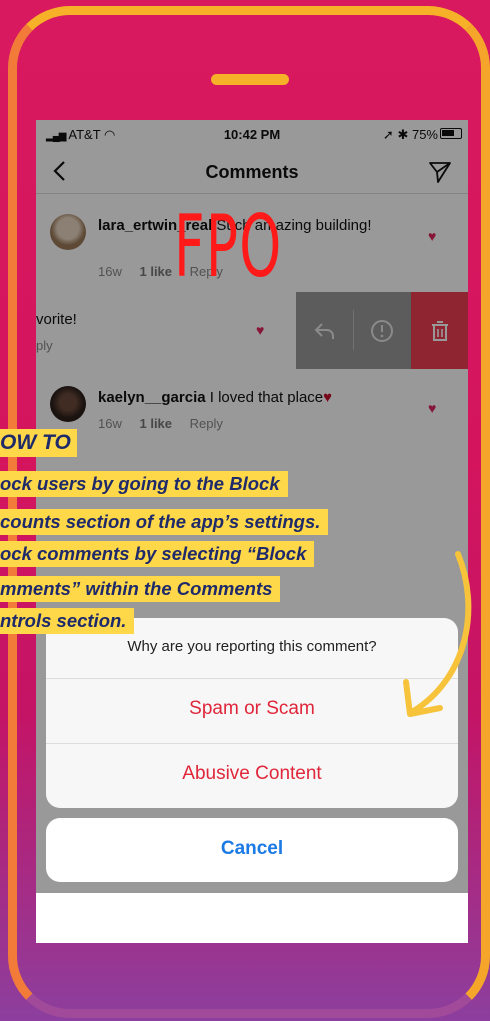  I want to click on howto-line: ntrols section., so click(67, 621).